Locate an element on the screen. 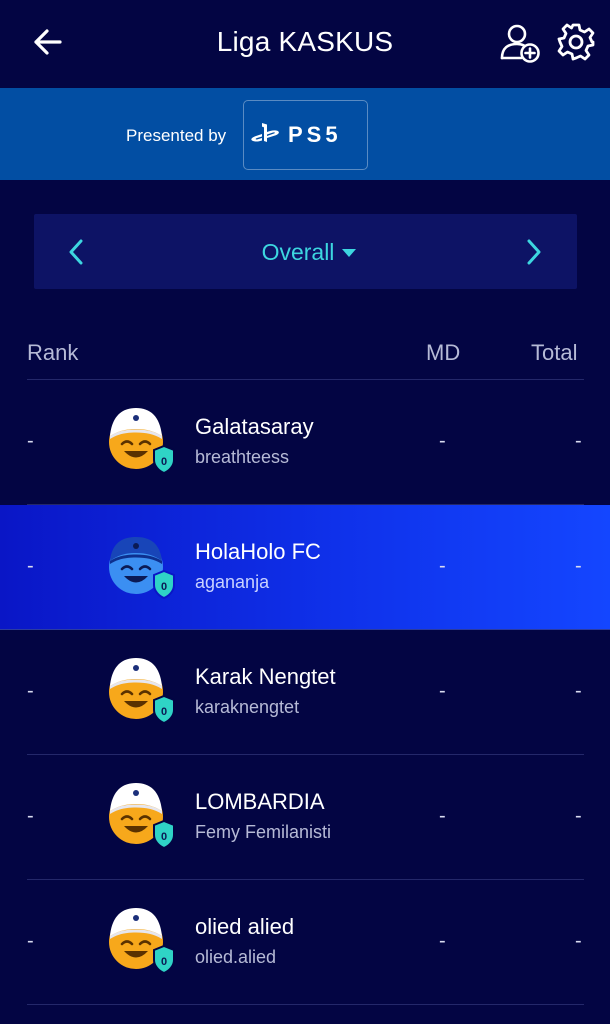 The width and height of the screenshot is (610, 1024). manager-name: olied.alied is located at coordinates (236, 957).